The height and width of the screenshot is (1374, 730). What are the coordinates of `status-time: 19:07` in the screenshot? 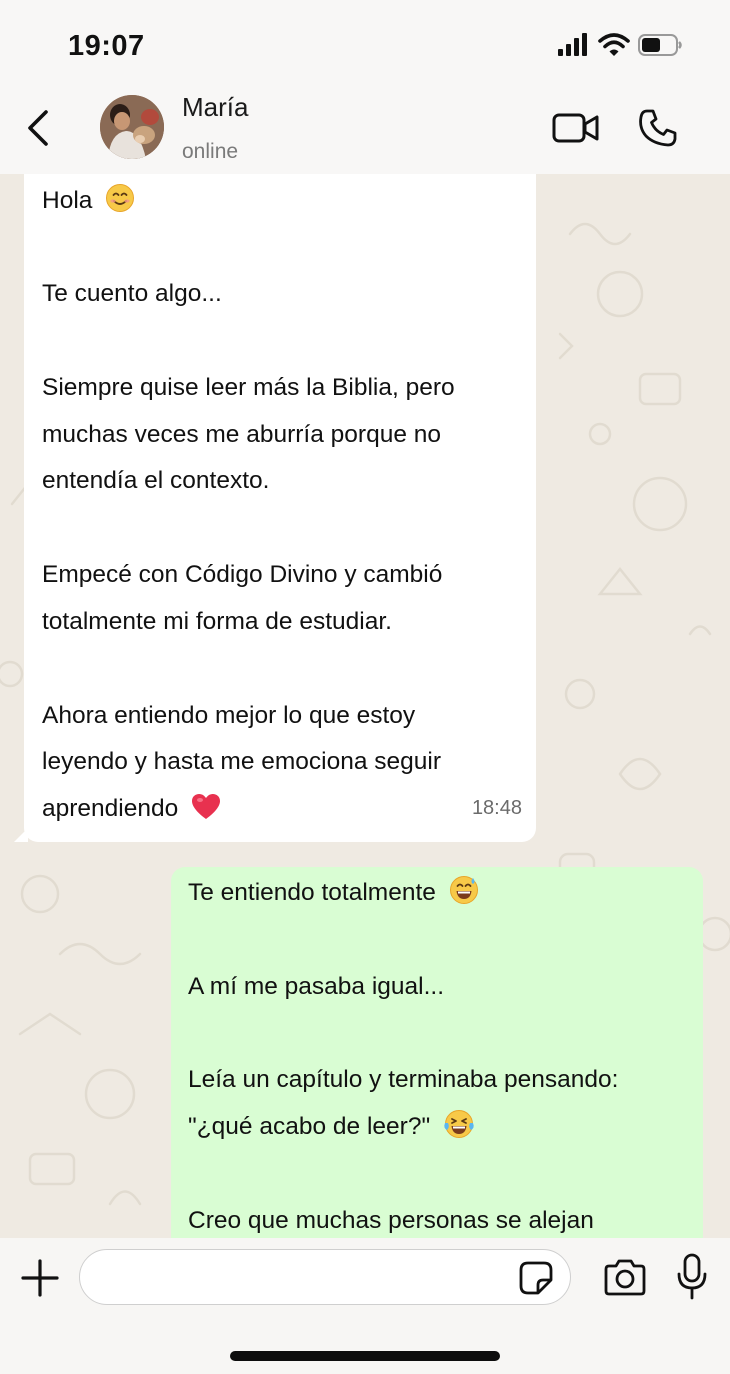 It's located at (106, 46).